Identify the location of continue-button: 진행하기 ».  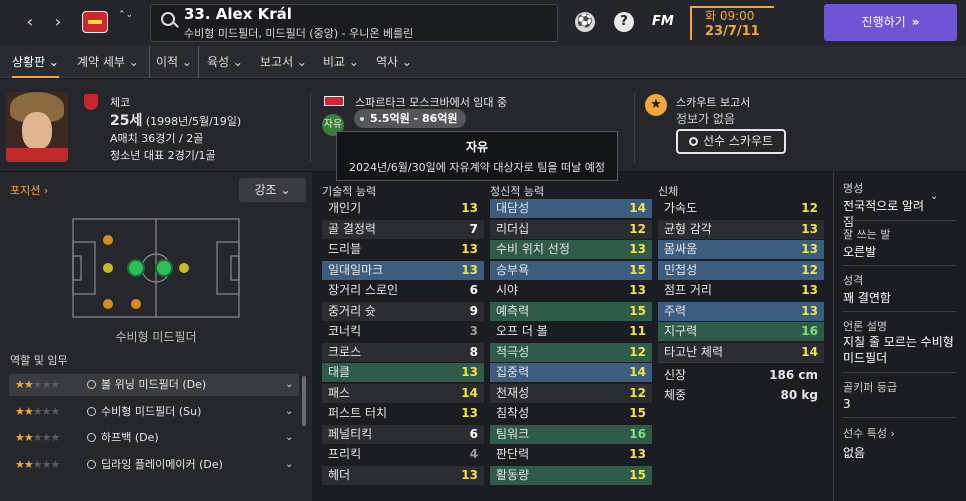
(890, 22).